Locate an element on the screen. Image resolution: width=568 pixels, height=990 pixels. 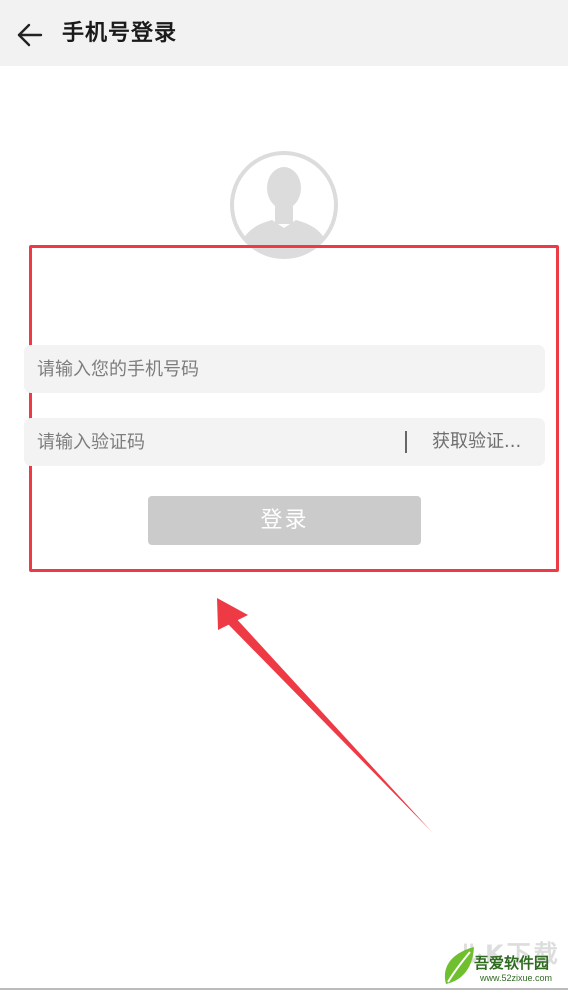
back-button is located at coordinates (30, 35).